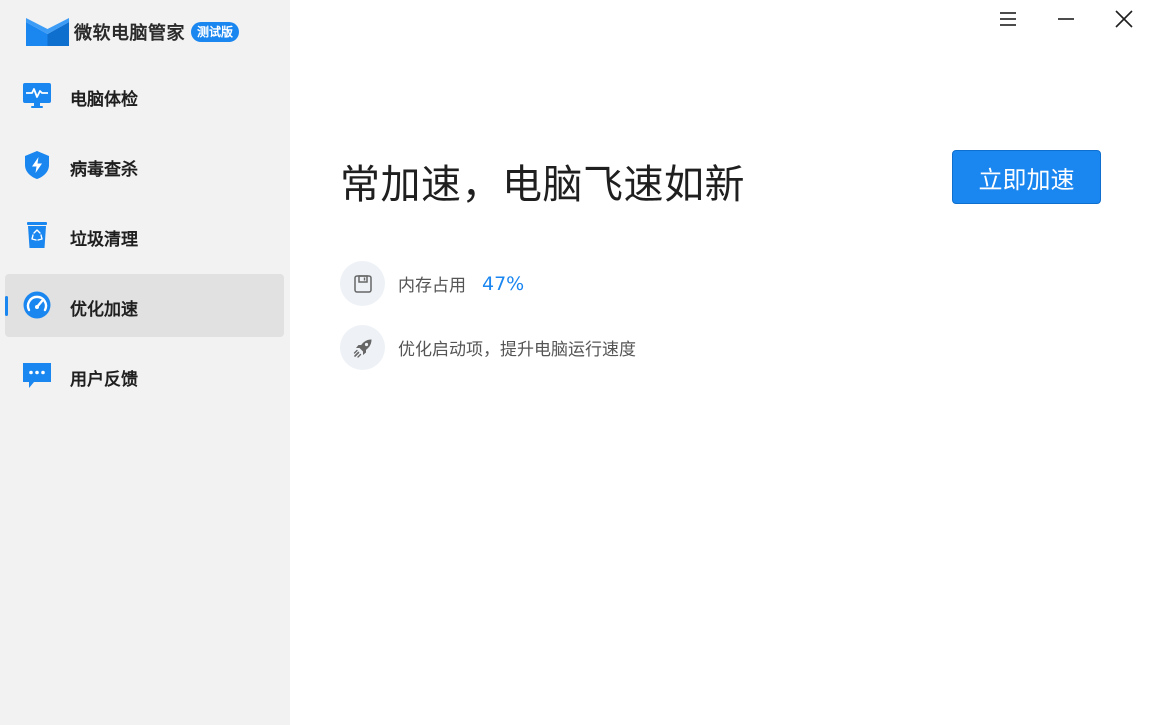  I want to click on minimize-icon, so click(1066, 19).